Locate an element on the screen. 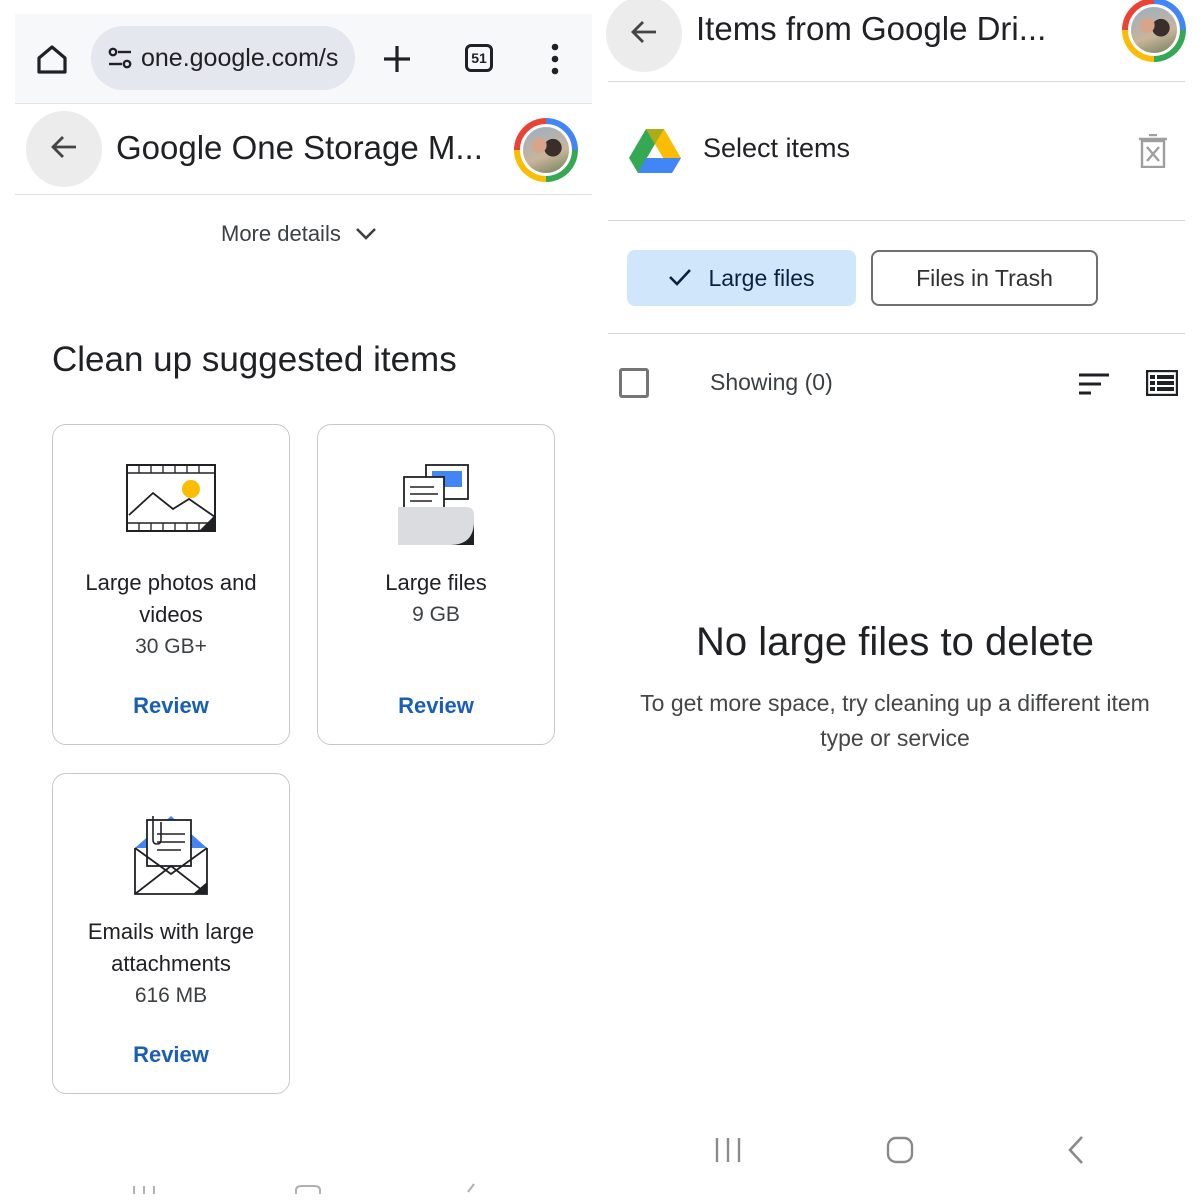  chip-label: Files in Trash is located at coordinates (984, 277).